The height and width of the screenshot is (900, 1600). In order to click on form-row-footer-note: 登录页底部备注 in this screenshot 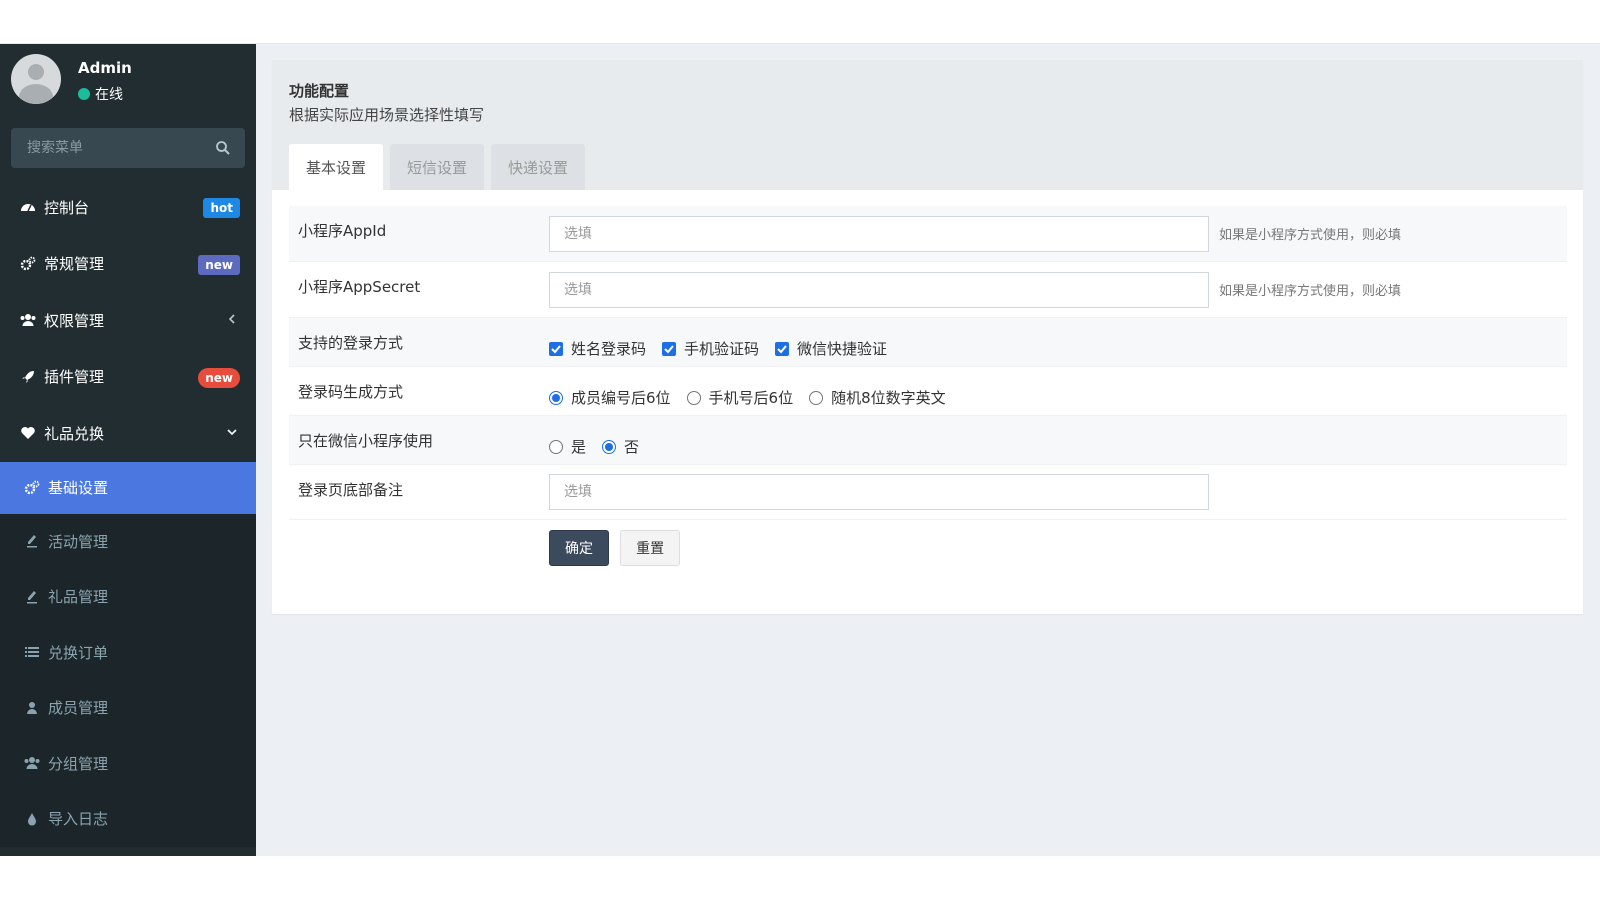, I will do `click(928, 492)`.